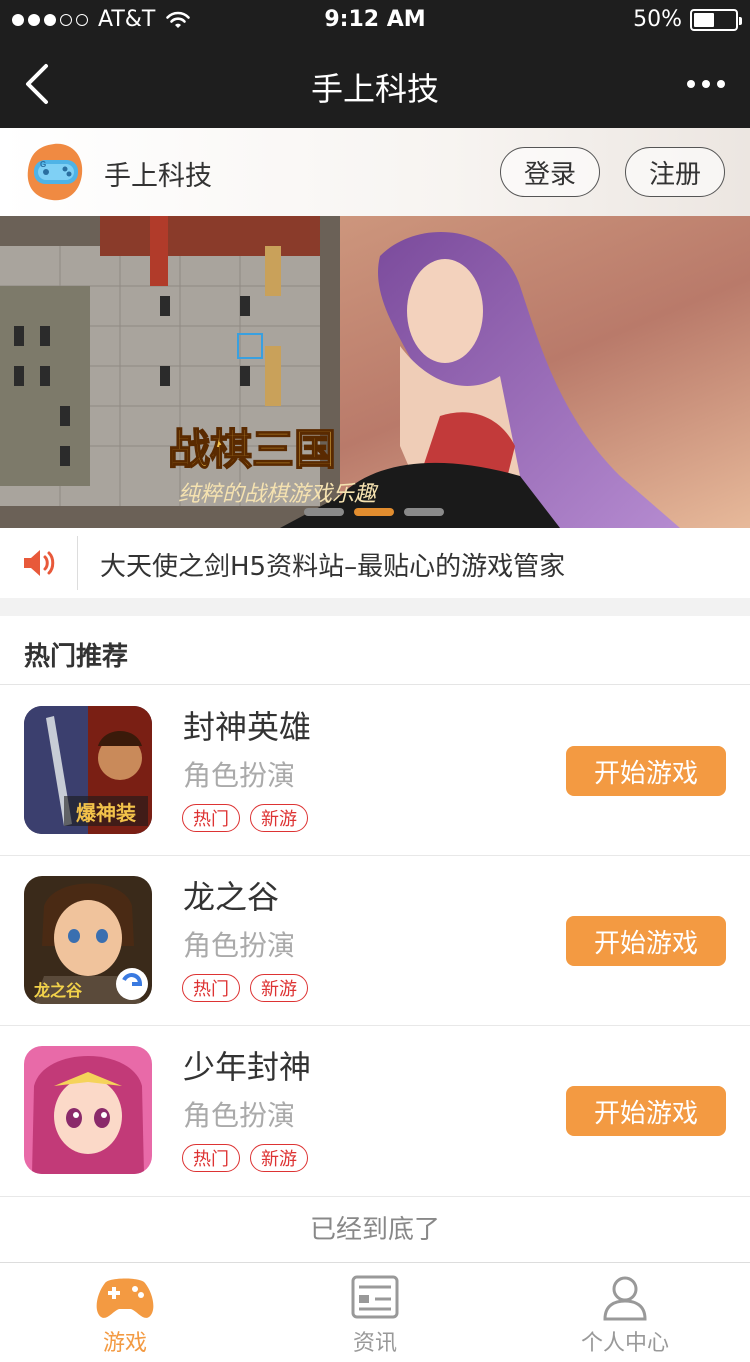  I want to click on list-item: 爆神装 封神英雄 角色扮演 热门 新游 开始游戏, so click(375, 771).